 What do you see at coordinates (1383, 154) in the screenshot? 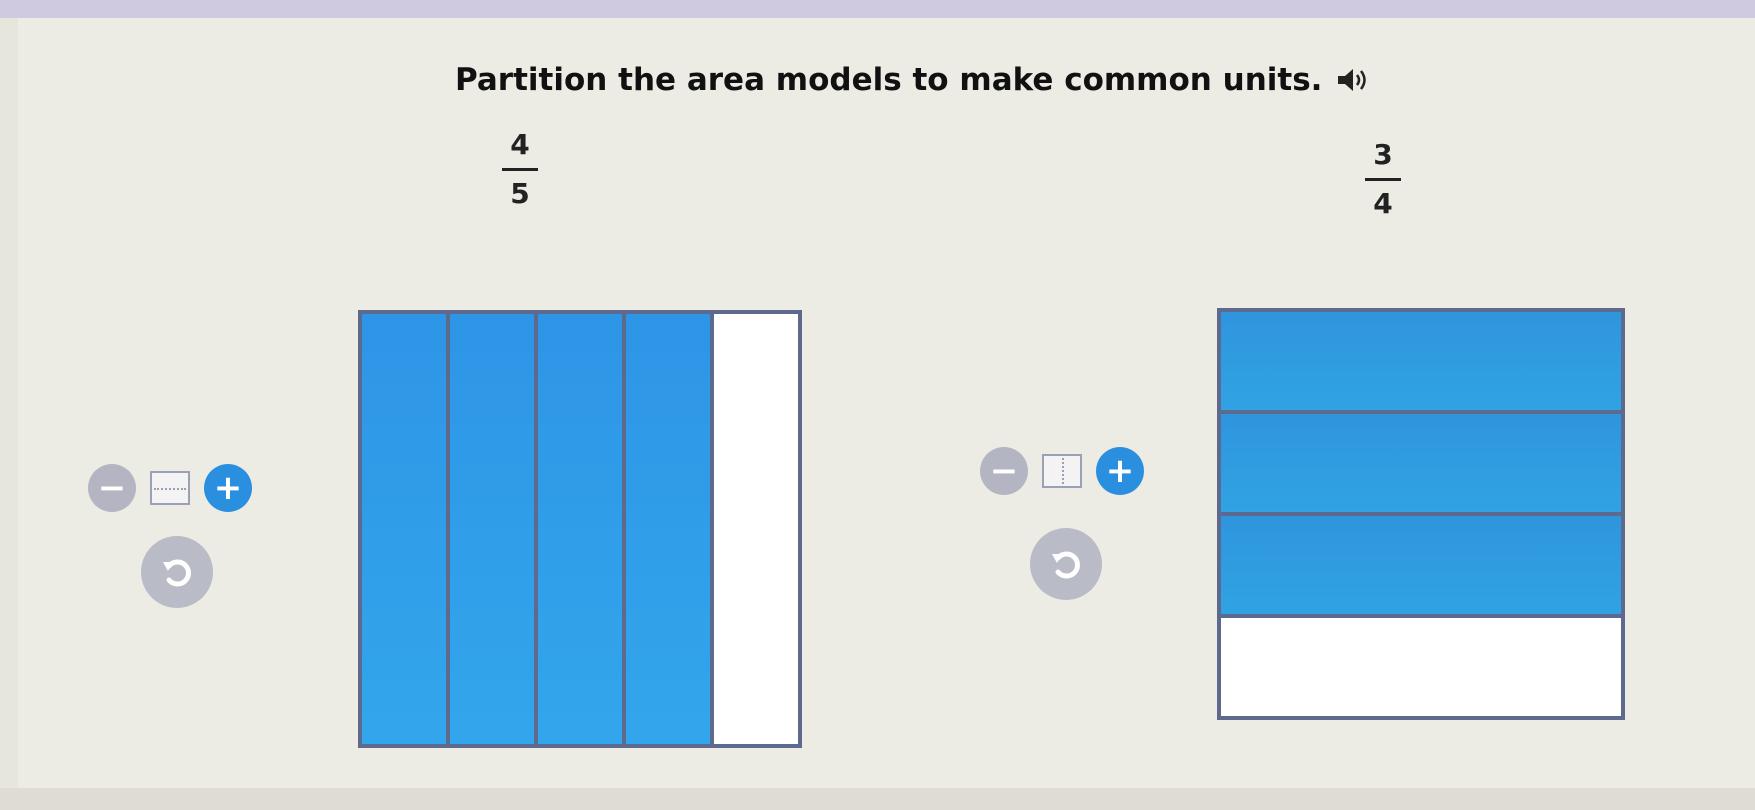
I see `fraction-right-numerator: 3` at bounding box center [1383, 154].